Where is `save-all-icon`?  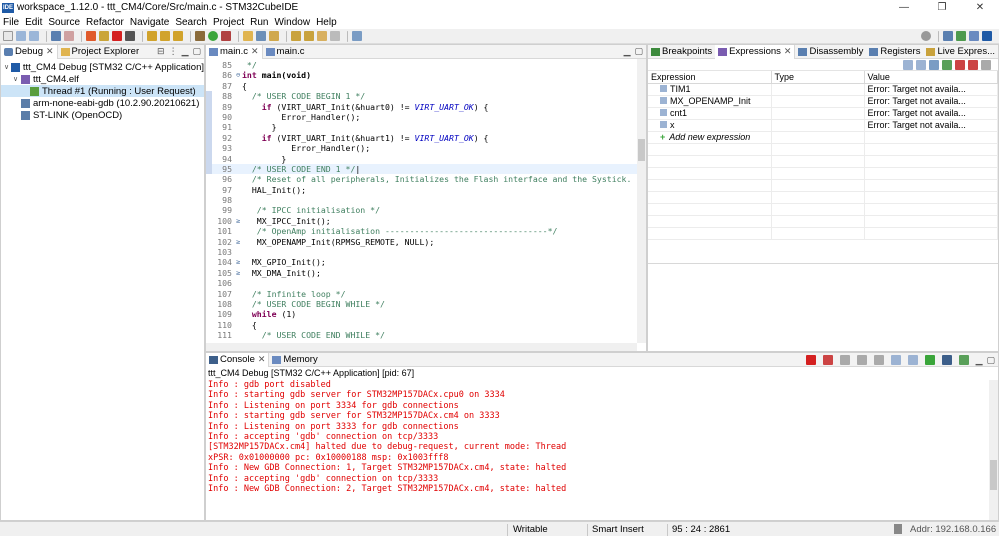 save-all-icon is located at coordinates (34, 36).